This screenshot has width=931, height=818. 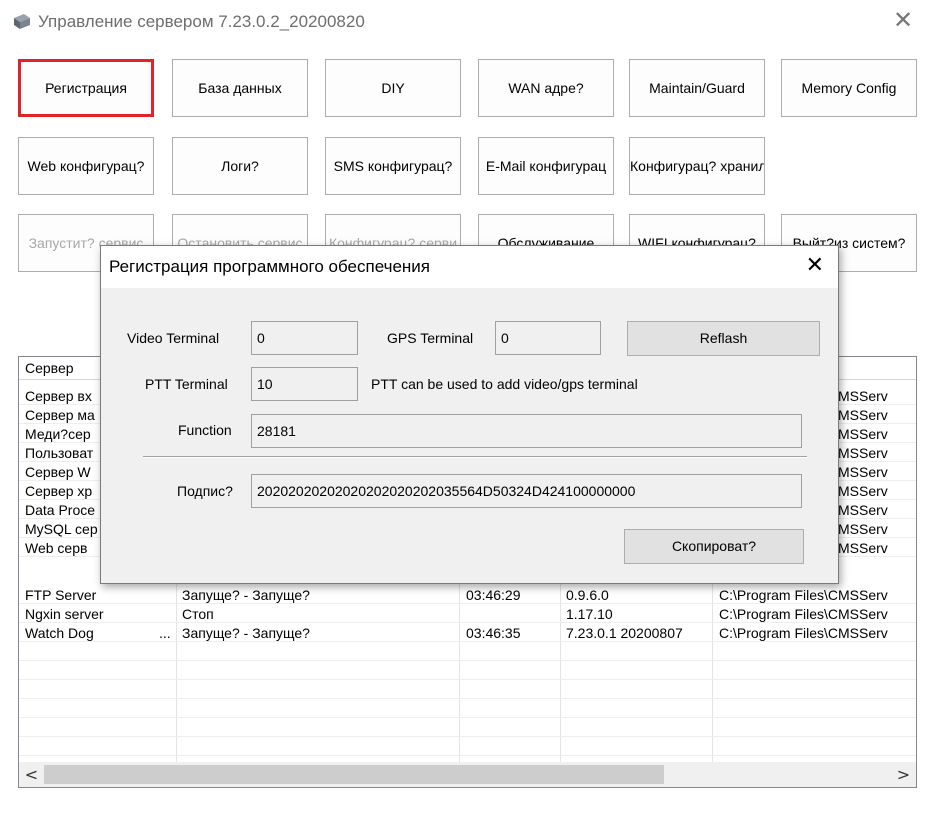 I want to click on cell-time: 03:46:29, so click(x=493, y=595).